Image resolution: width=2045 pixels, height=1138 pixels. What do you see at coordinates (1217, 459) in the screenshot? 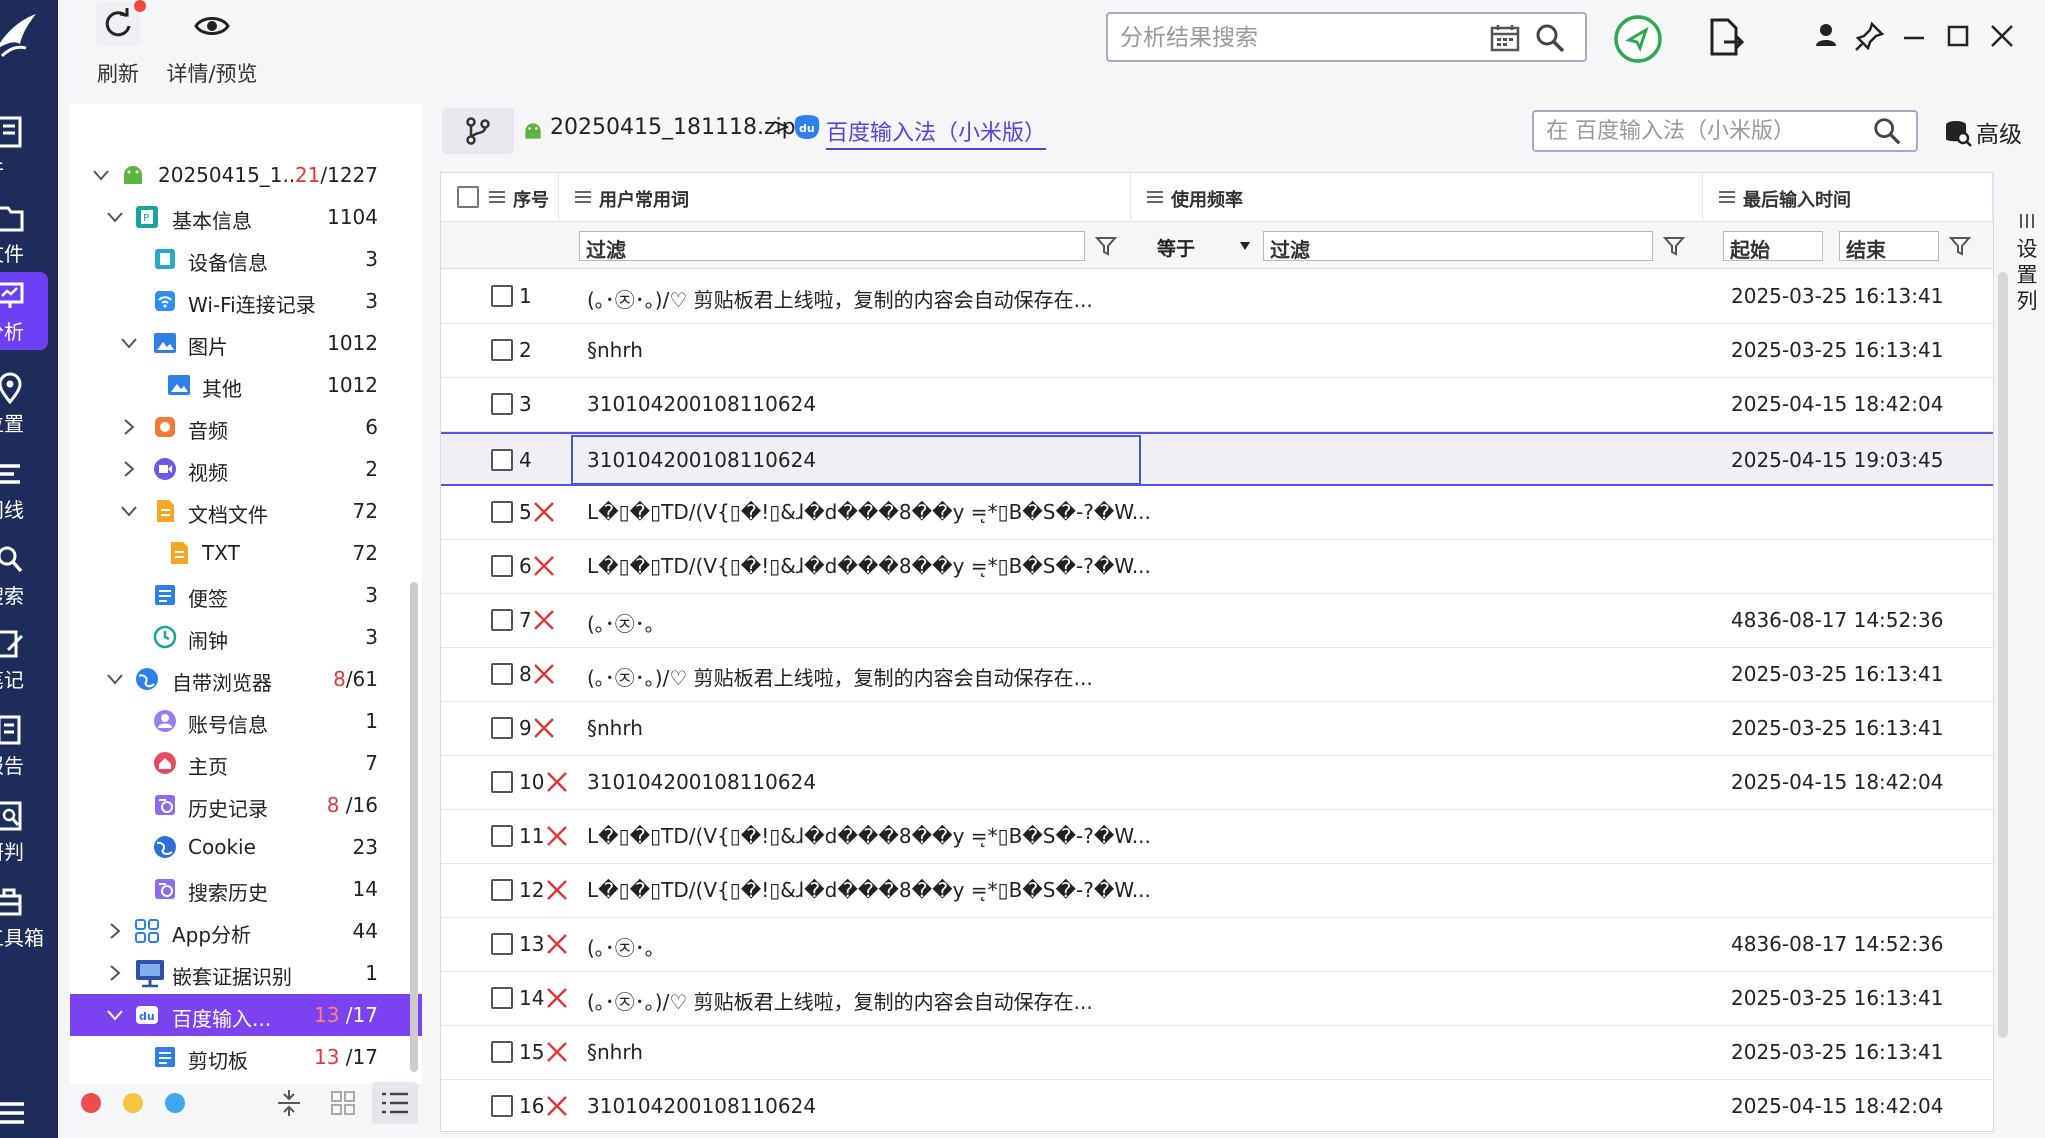
I see `table-row: 4 310104200108110624 2025-04-15 19:03:45` at bounding box center [1217, 459].